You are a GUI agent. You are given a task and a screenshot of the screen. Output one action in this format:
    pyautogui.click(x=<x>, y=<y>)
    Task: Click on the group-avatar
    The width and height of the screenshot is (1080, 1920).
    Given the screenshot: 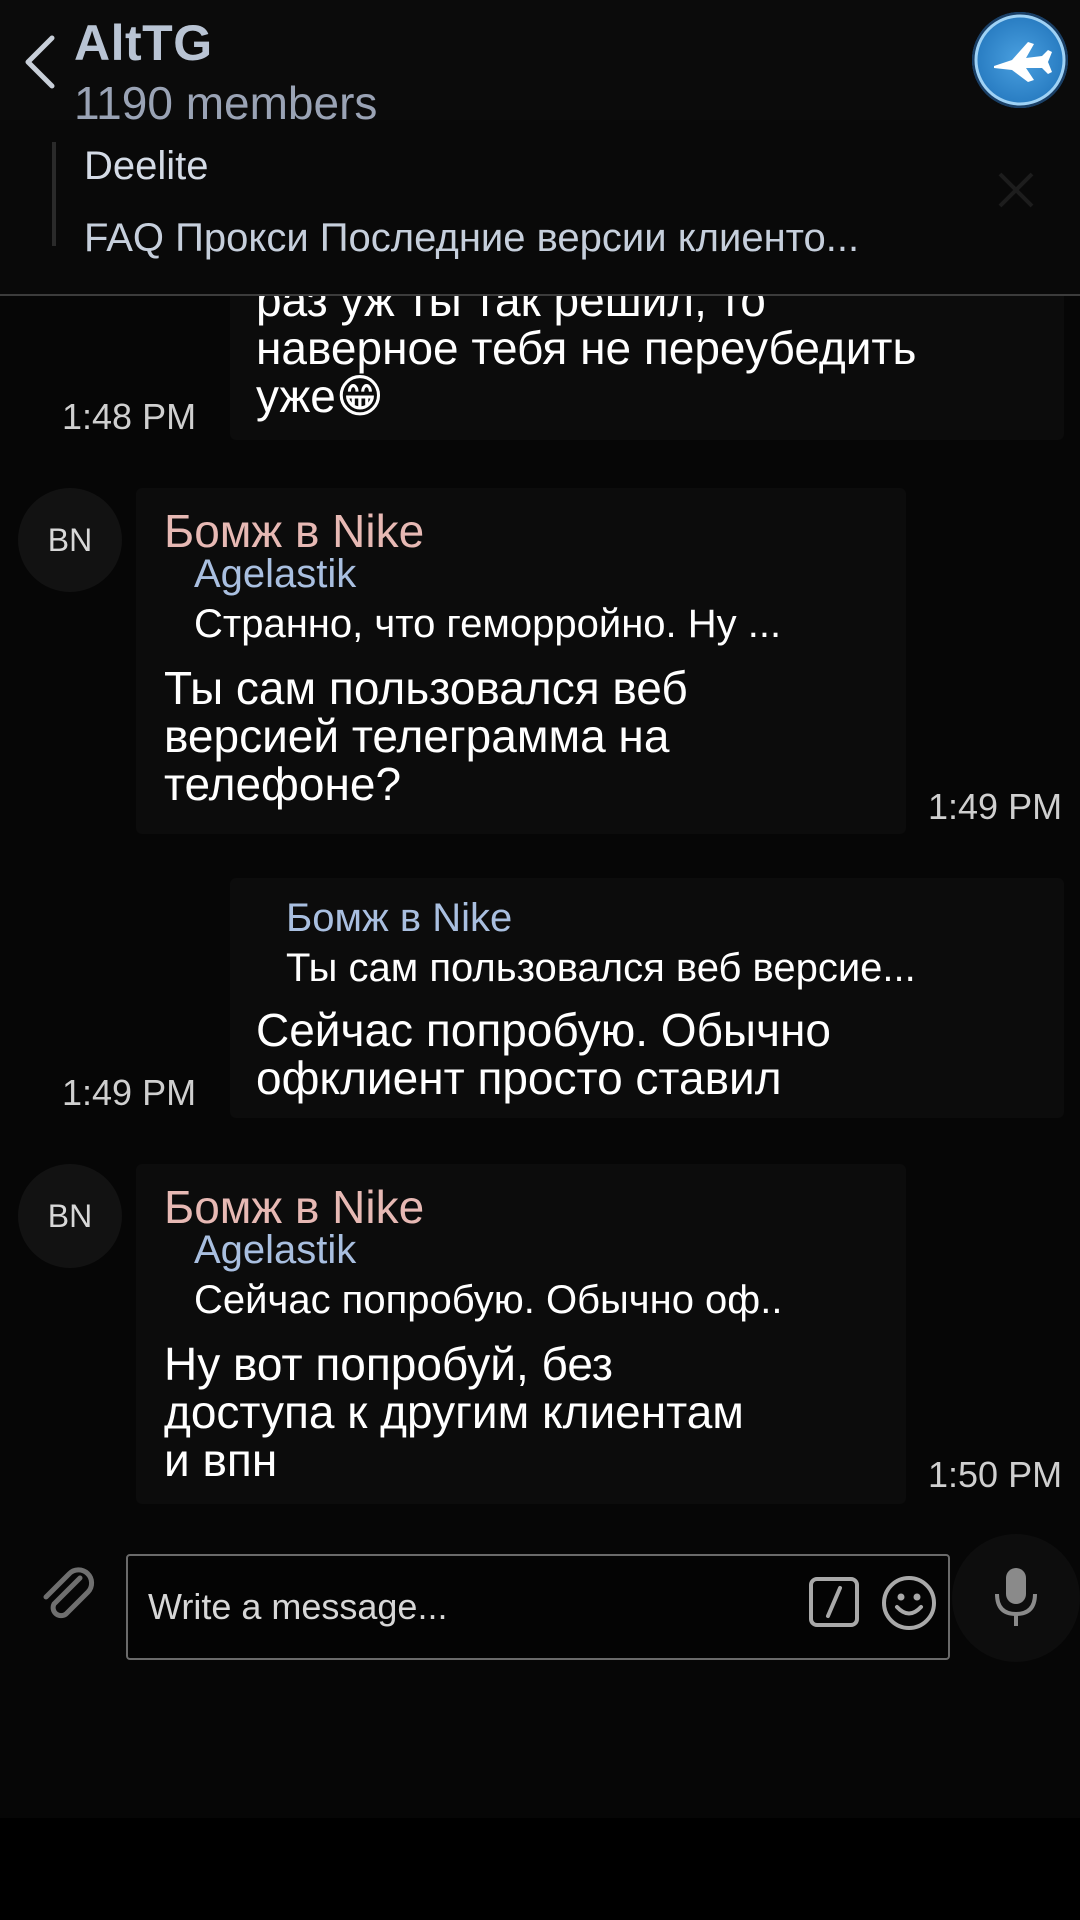 What is the action you would take?
    pyautogui.click(x=1020, y=60)
    